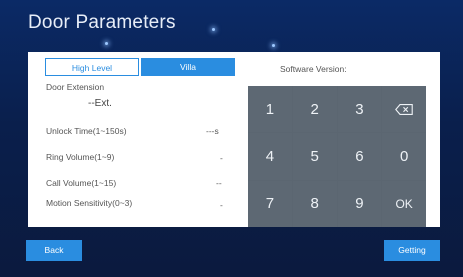  What do you see at coordinates (221, 158) in the screenshot?
I see `ring-volume-value: -` at bounding box center [221, 158].